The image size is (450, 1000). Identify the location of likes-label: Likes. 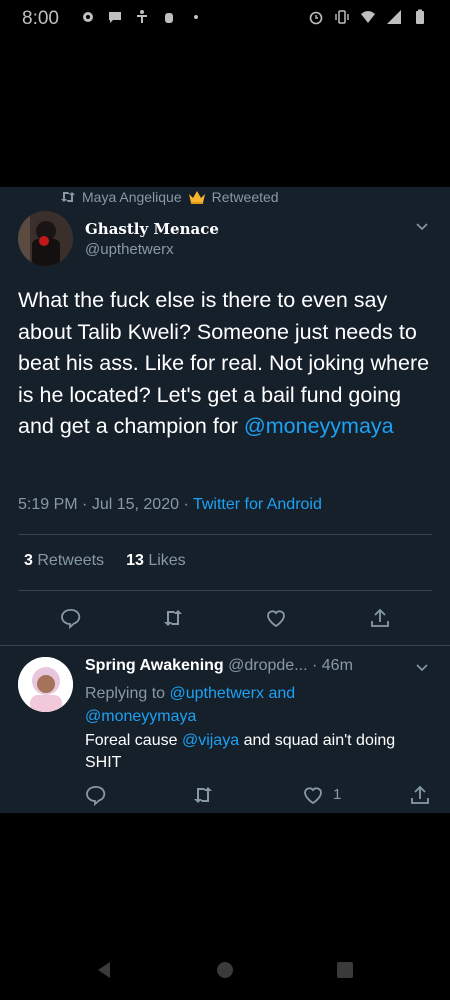
(167, 560).